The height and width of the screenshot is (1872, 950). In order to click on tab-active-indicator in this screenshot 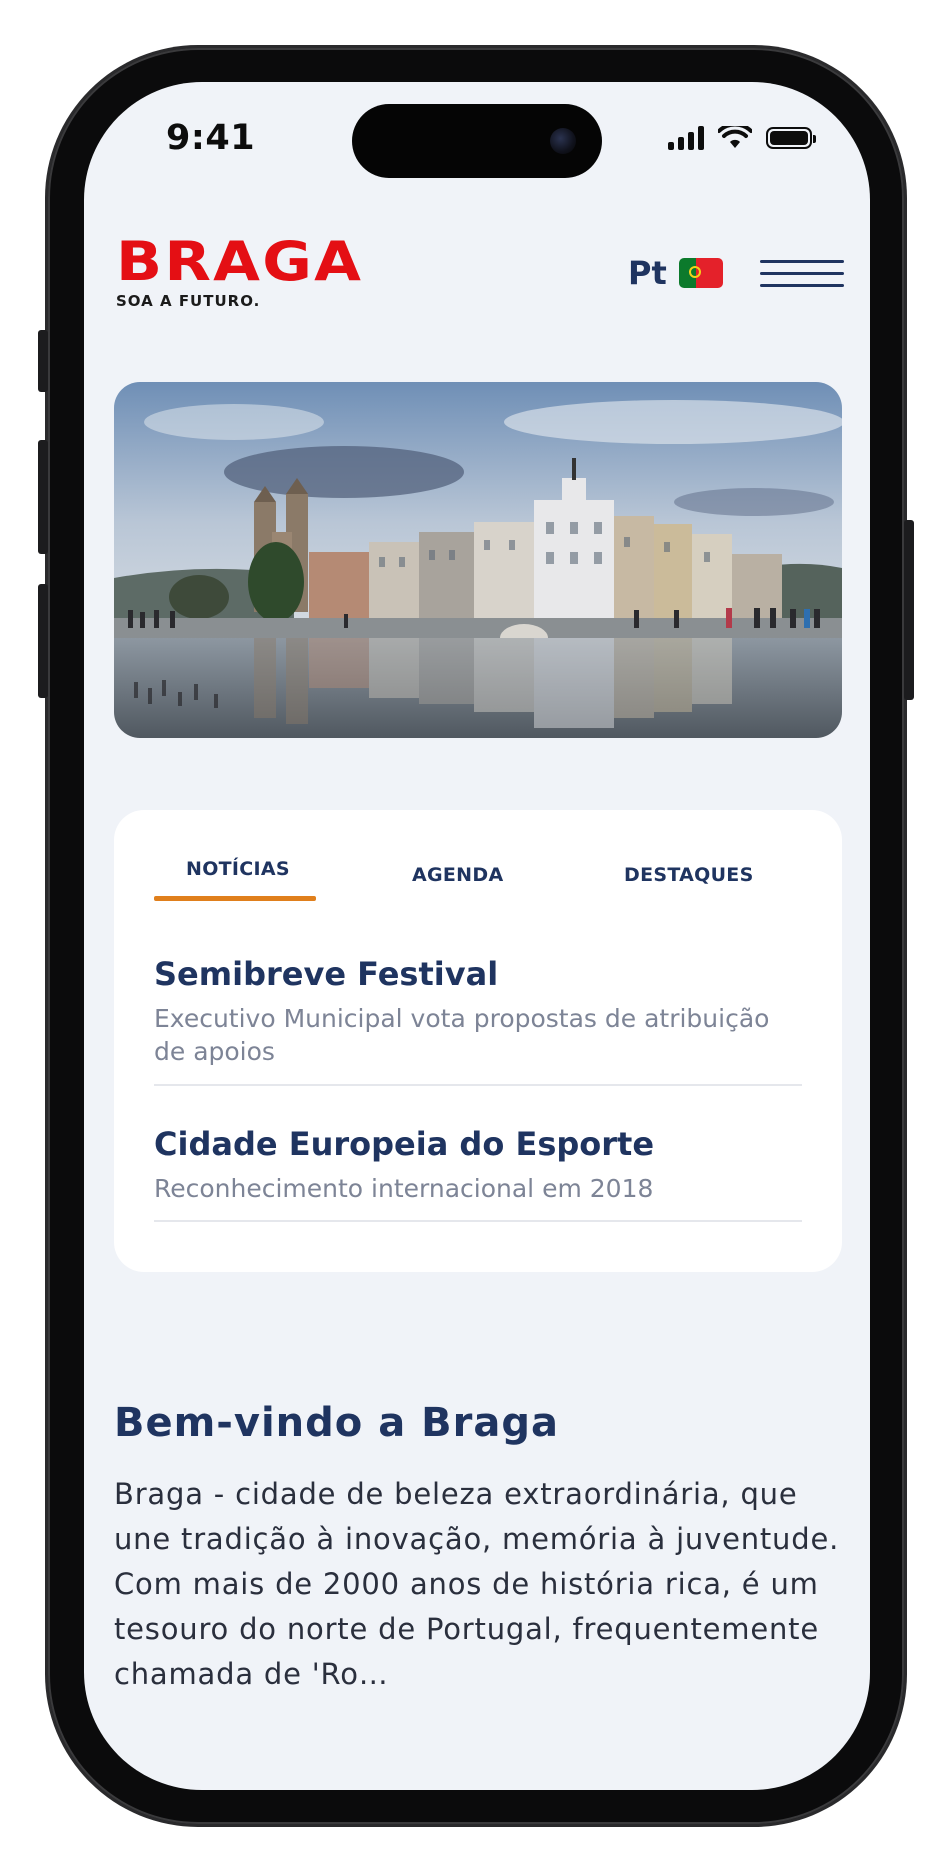, I will do `click(235, 898)`.